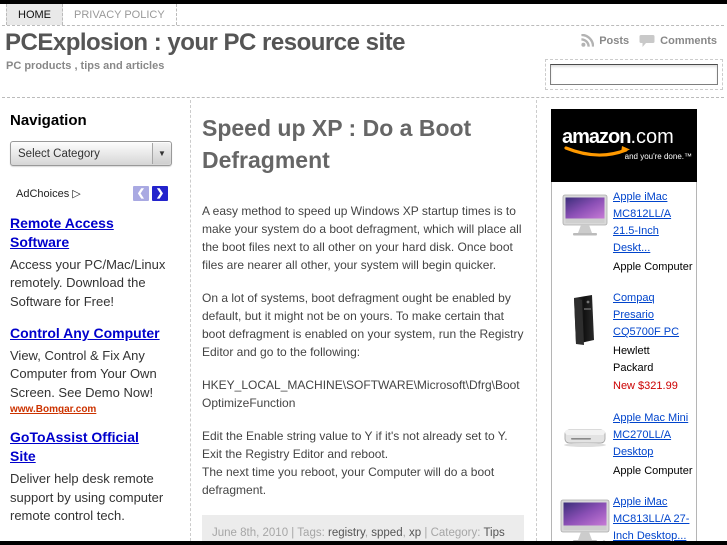 The width and height of the screenshot is (727, 545). What do you see at coordinates (89, 193) in the screenshot?
I see `adchoices-row: AdChoices ▷ ❮ ❯` at bounding box center [89, 193].